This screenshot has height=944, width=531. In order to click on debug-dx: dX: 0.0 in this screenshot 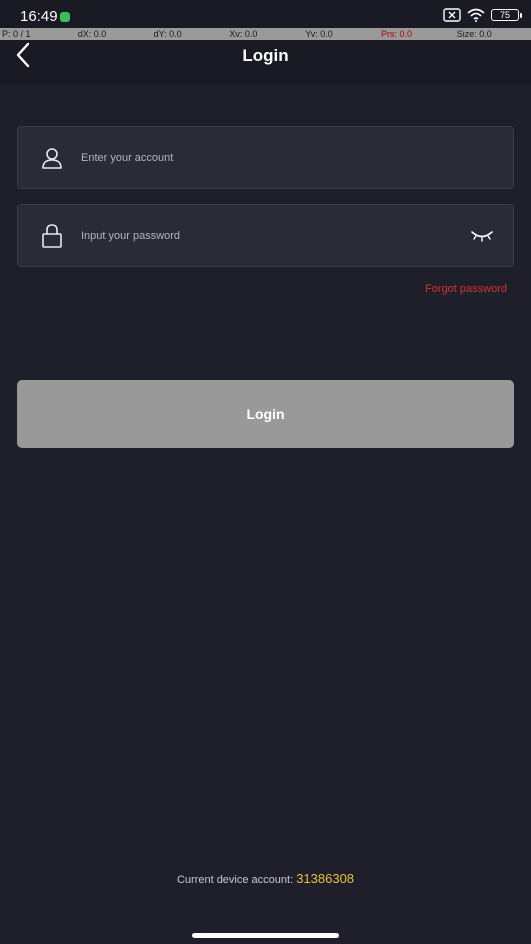, I will do `click(92, 34)`.